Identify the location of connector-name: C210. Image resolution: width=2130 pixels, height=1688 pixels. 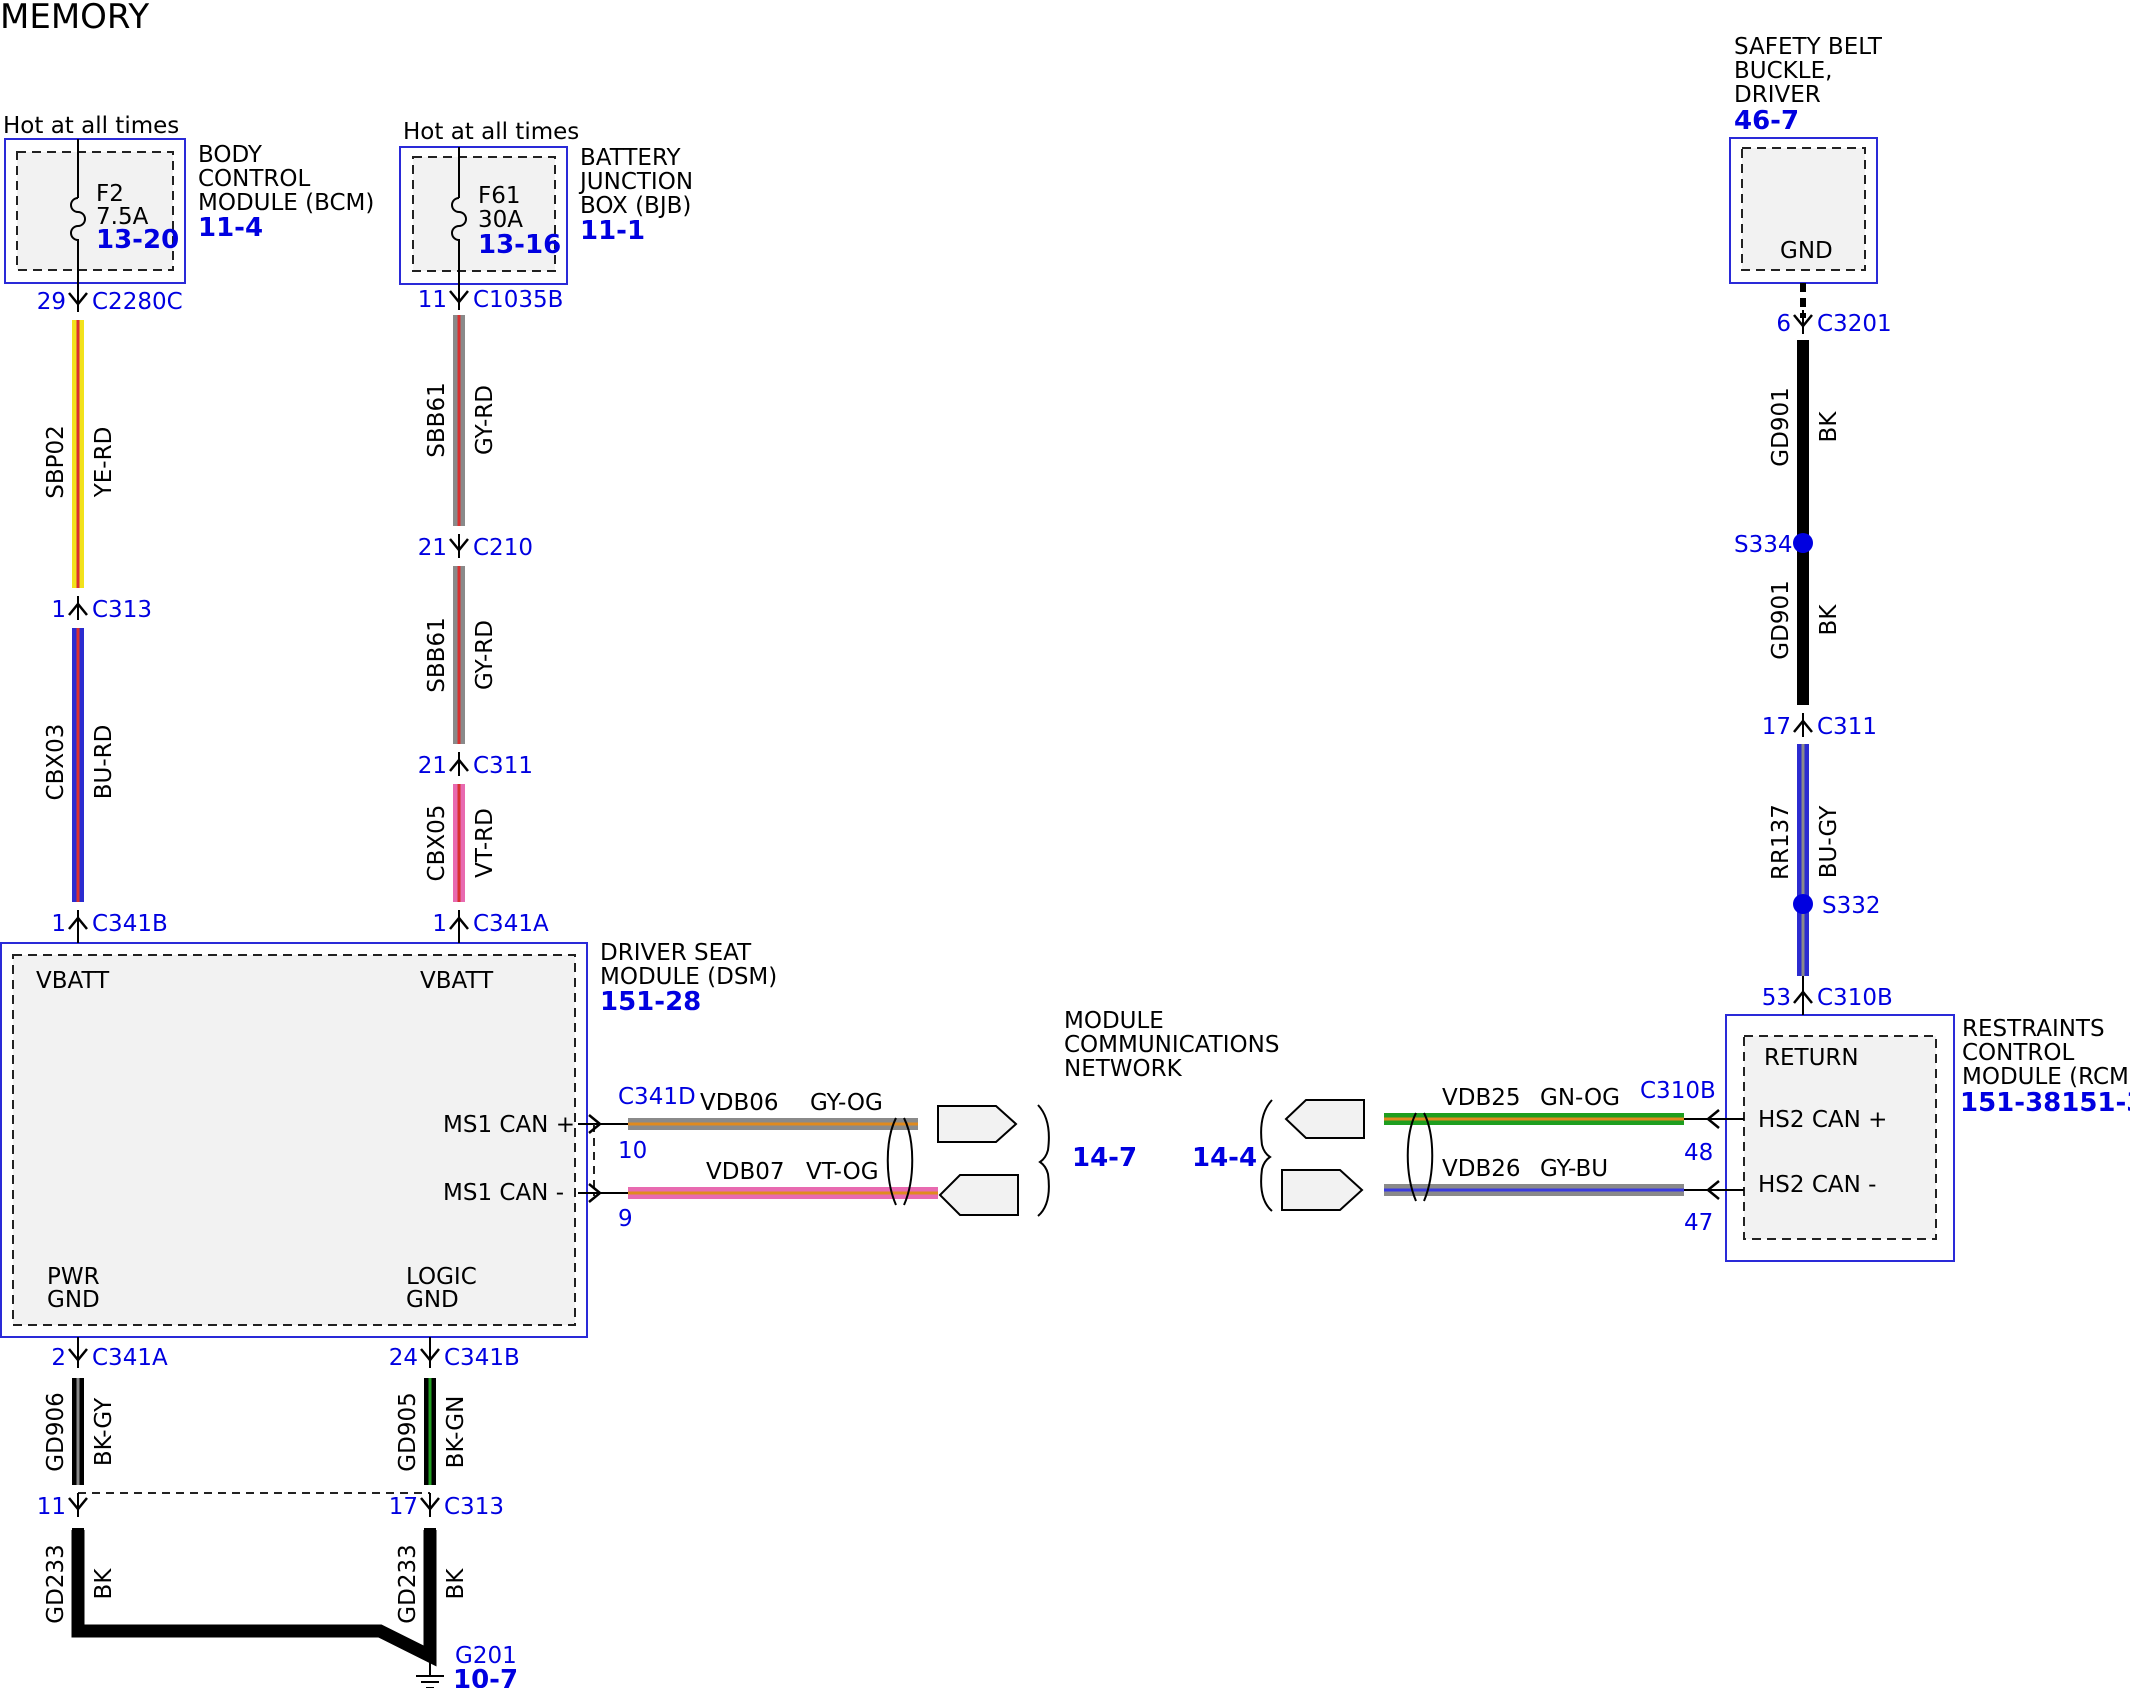
(503, 548).